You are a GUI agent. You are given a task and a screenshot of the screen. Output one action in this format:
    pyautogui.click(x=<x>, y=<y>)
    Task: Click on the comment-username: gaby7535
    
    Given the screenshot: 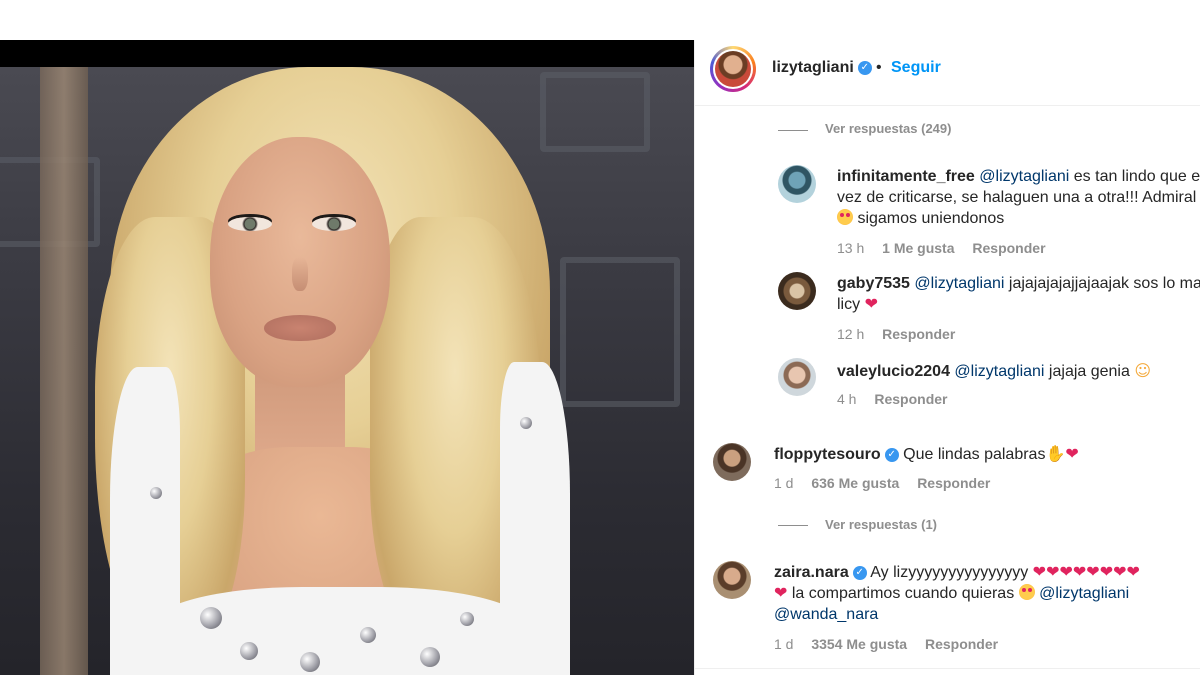 What is the action you would take?
    pyautogui.click(x=873, y=283)
    